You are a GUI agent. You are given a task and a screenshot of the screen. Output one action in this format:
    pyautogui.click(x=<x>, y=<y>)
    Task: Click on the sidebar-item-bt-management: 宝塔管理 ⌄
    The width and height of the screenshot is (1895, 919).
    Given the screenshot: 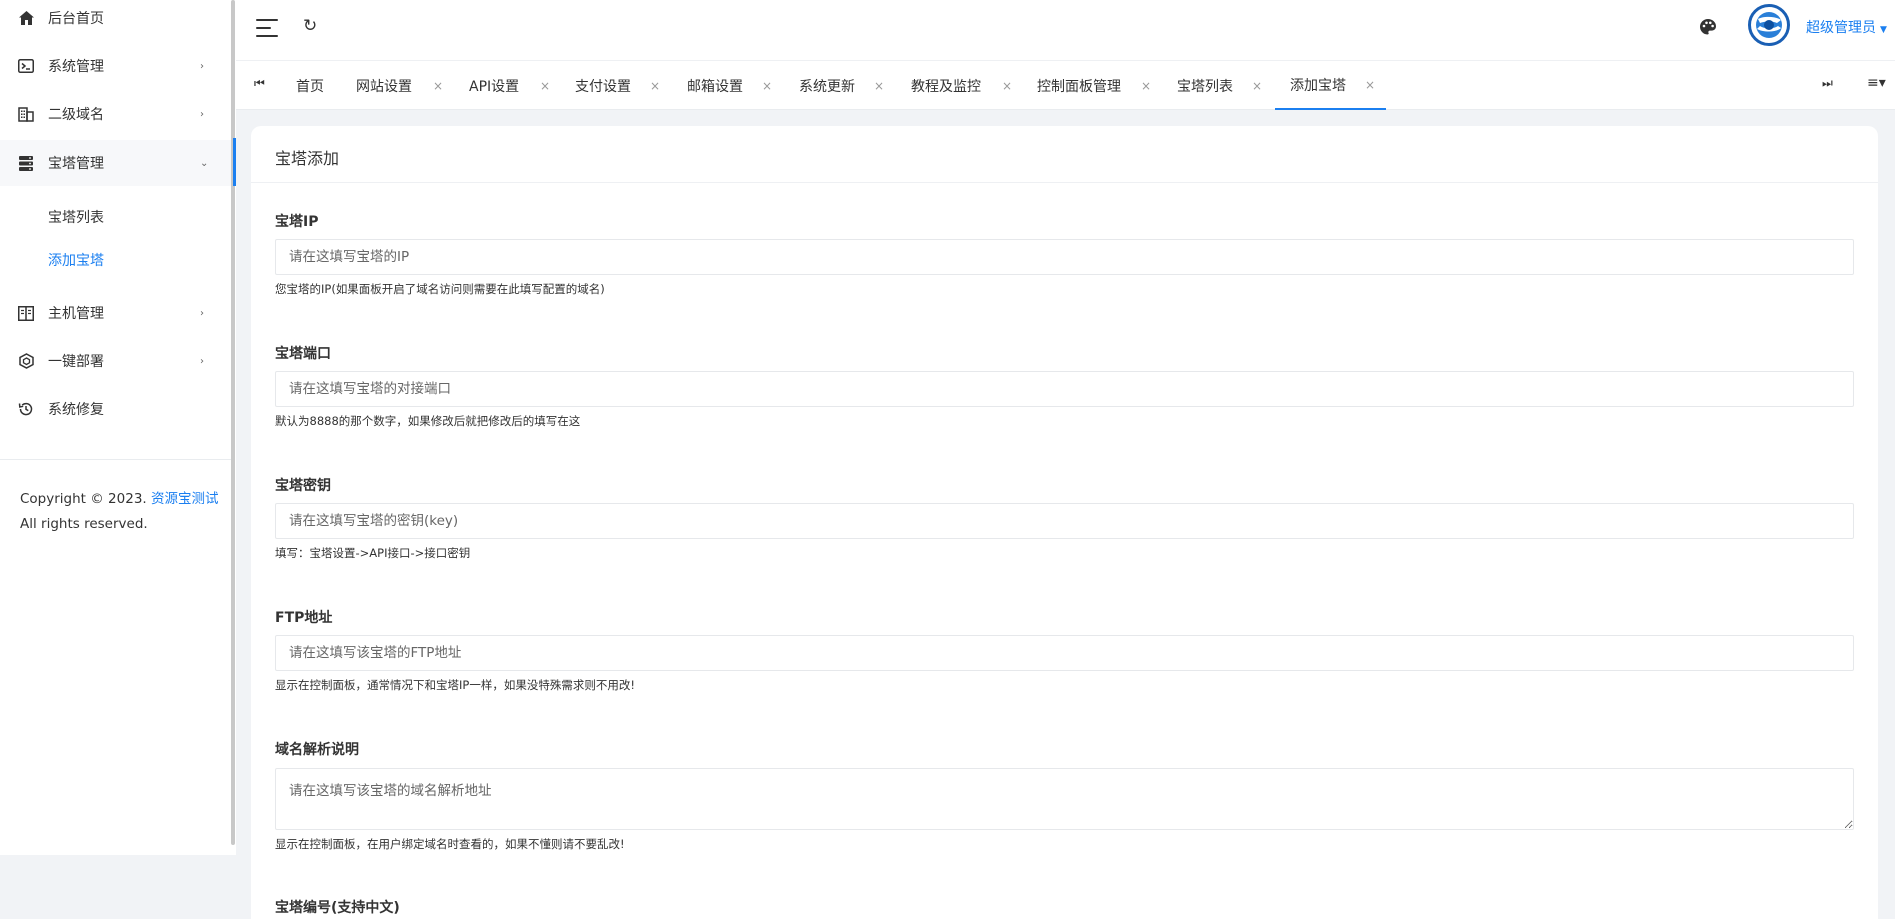 What is the action you would take?
    pyautogui.click(x=115, y=163)
    